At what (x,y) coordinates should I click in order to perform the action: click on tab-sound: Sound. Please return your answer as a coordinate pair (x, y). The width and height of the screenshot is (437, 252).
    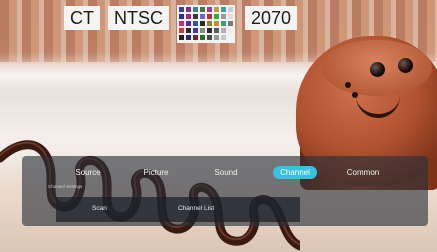
    Looking at the image, I should click on (226, 172).